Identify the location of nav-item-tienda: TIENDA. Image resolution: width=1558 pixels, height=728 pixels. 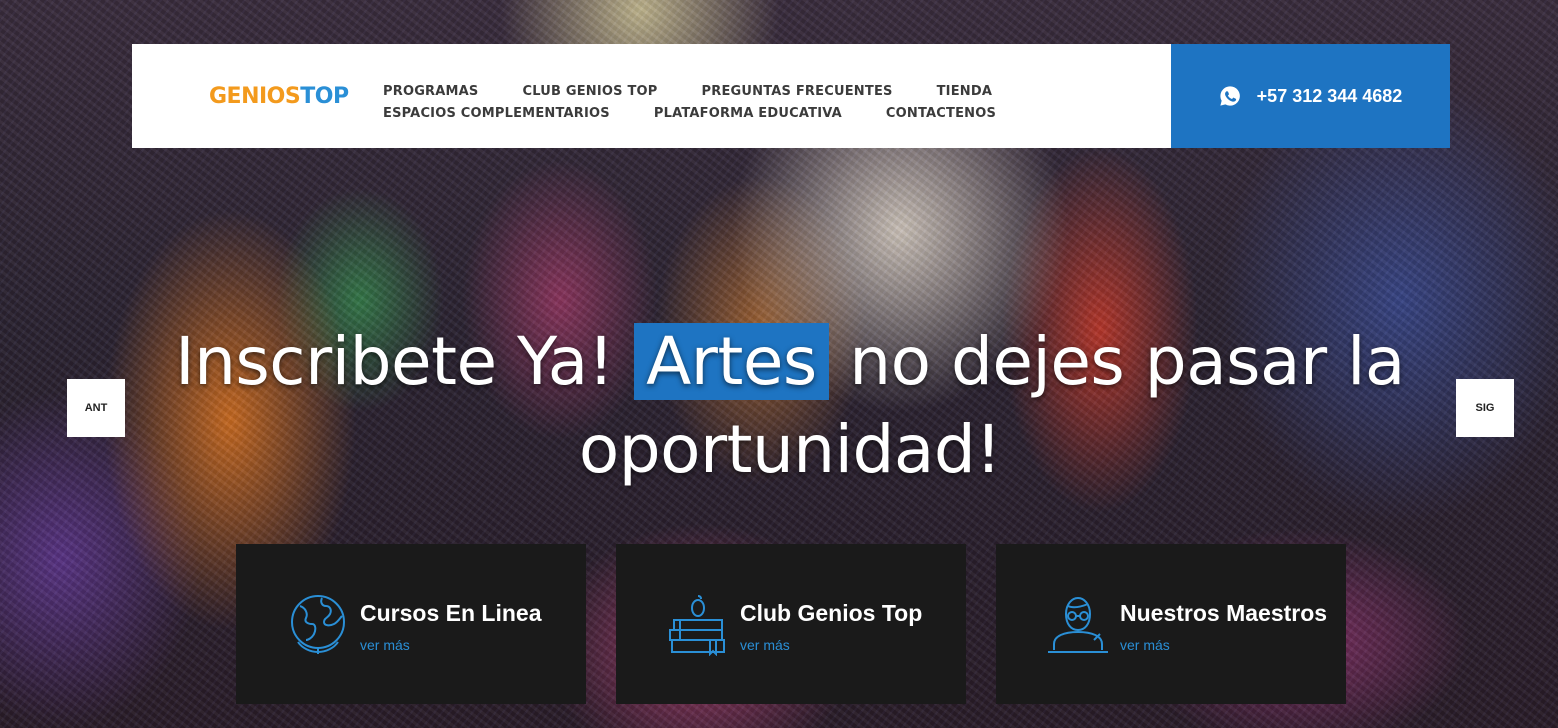
(965, 91).